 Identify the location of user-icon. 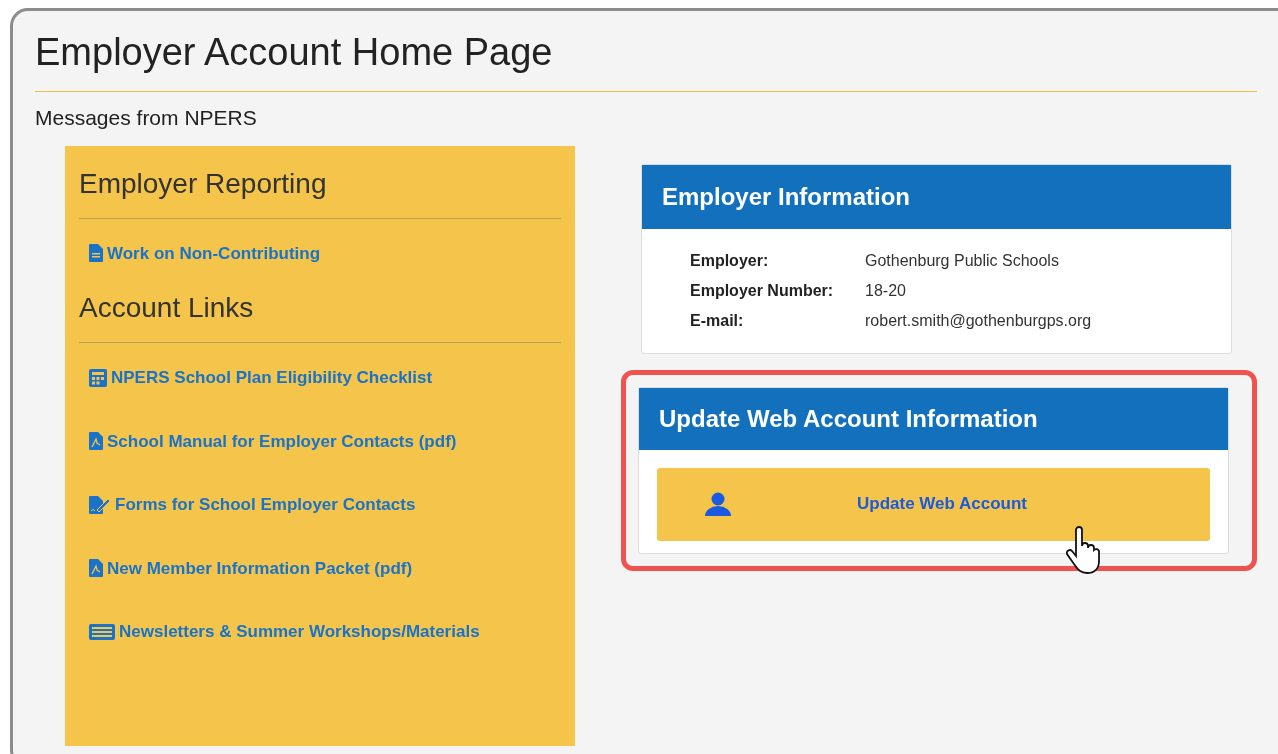
(718, 504).